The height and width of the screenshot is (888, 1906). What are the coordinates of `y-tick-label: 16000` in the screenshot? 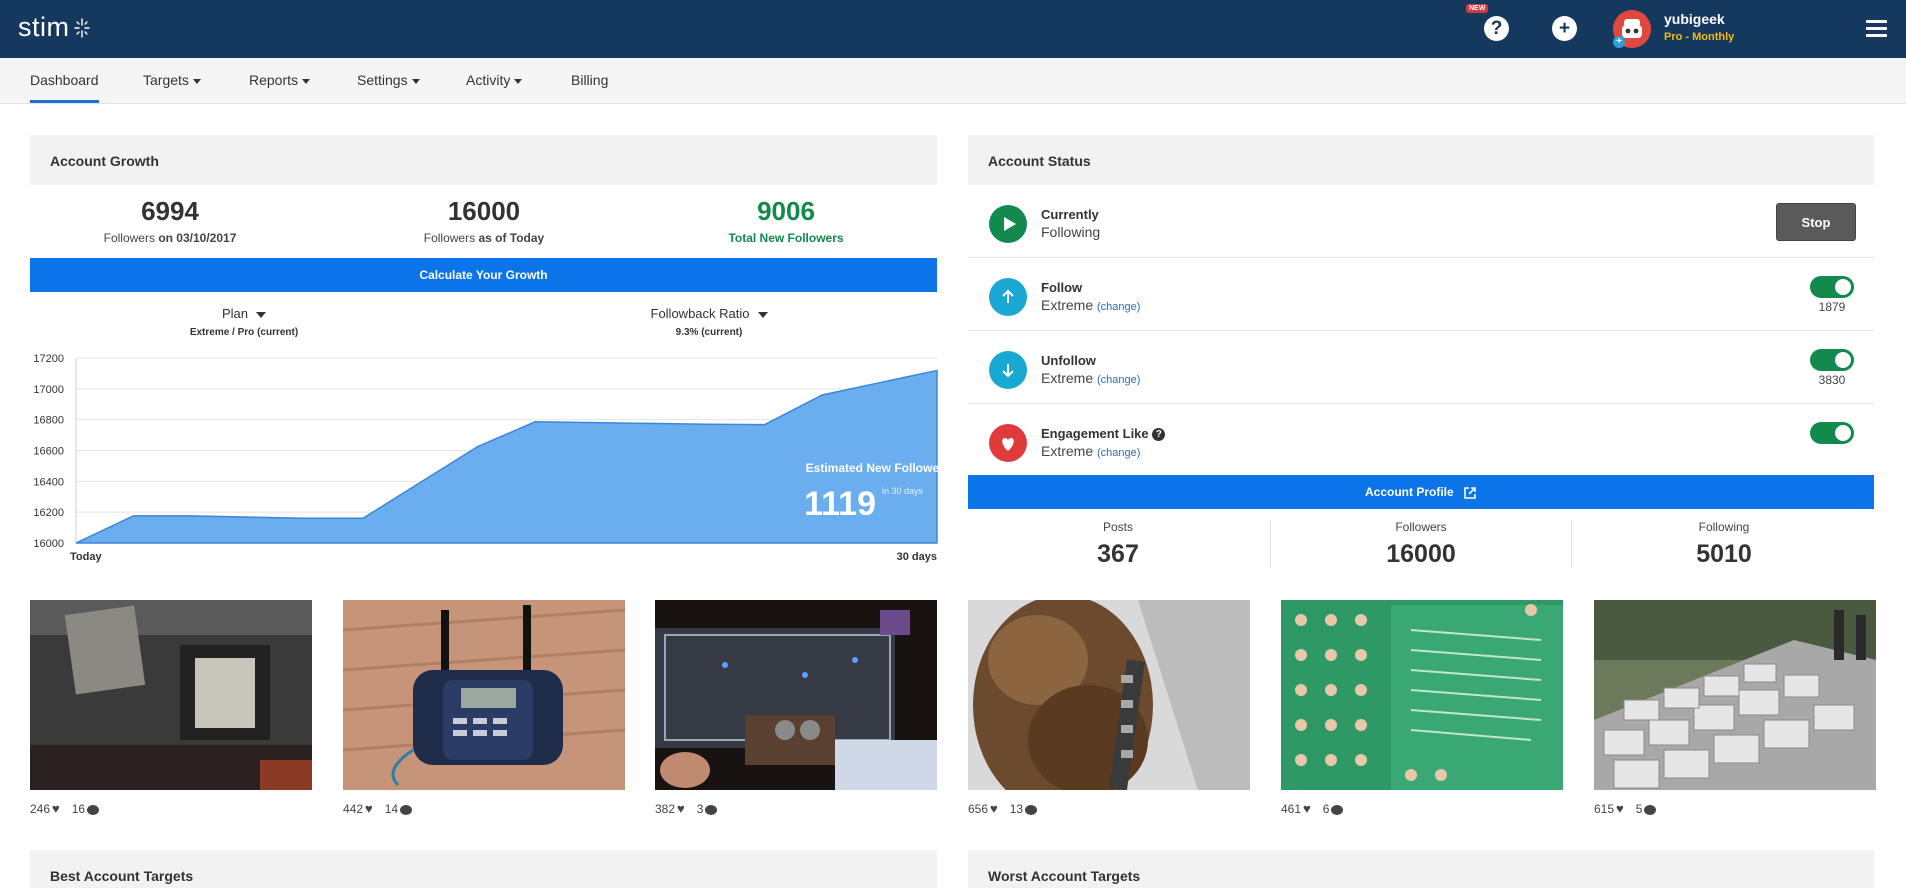 It's located at (48, 544).